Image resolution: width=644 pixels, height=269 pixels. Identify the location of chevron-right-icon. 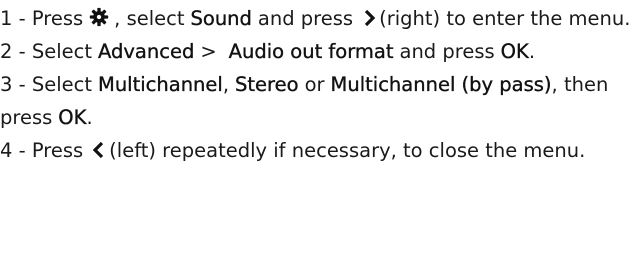
(370, 18).